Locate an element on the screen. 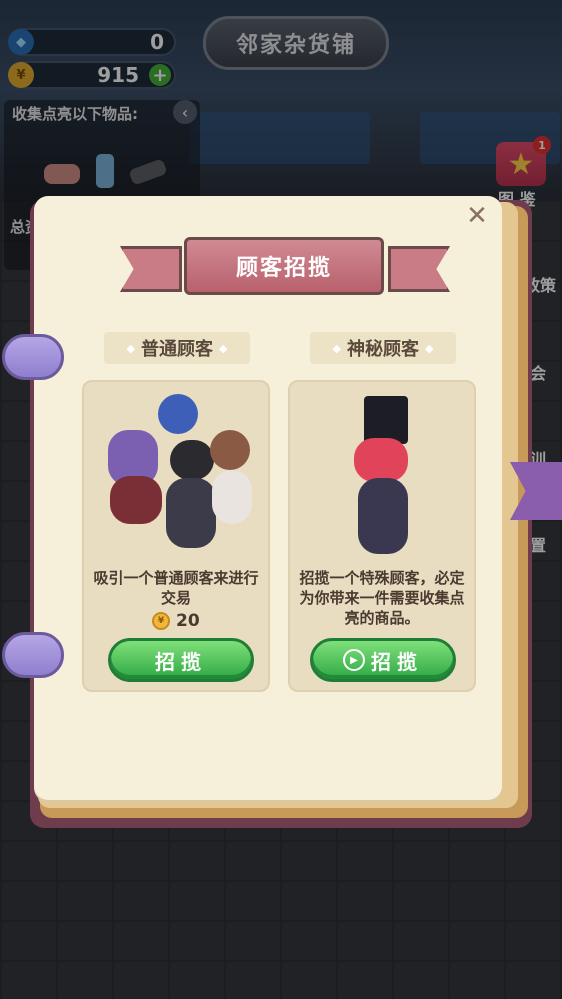 The image size is (562, 999). mystery-customer-tag: ◆ 神秘顾客 ◆ is located at coordinates (383, 348).